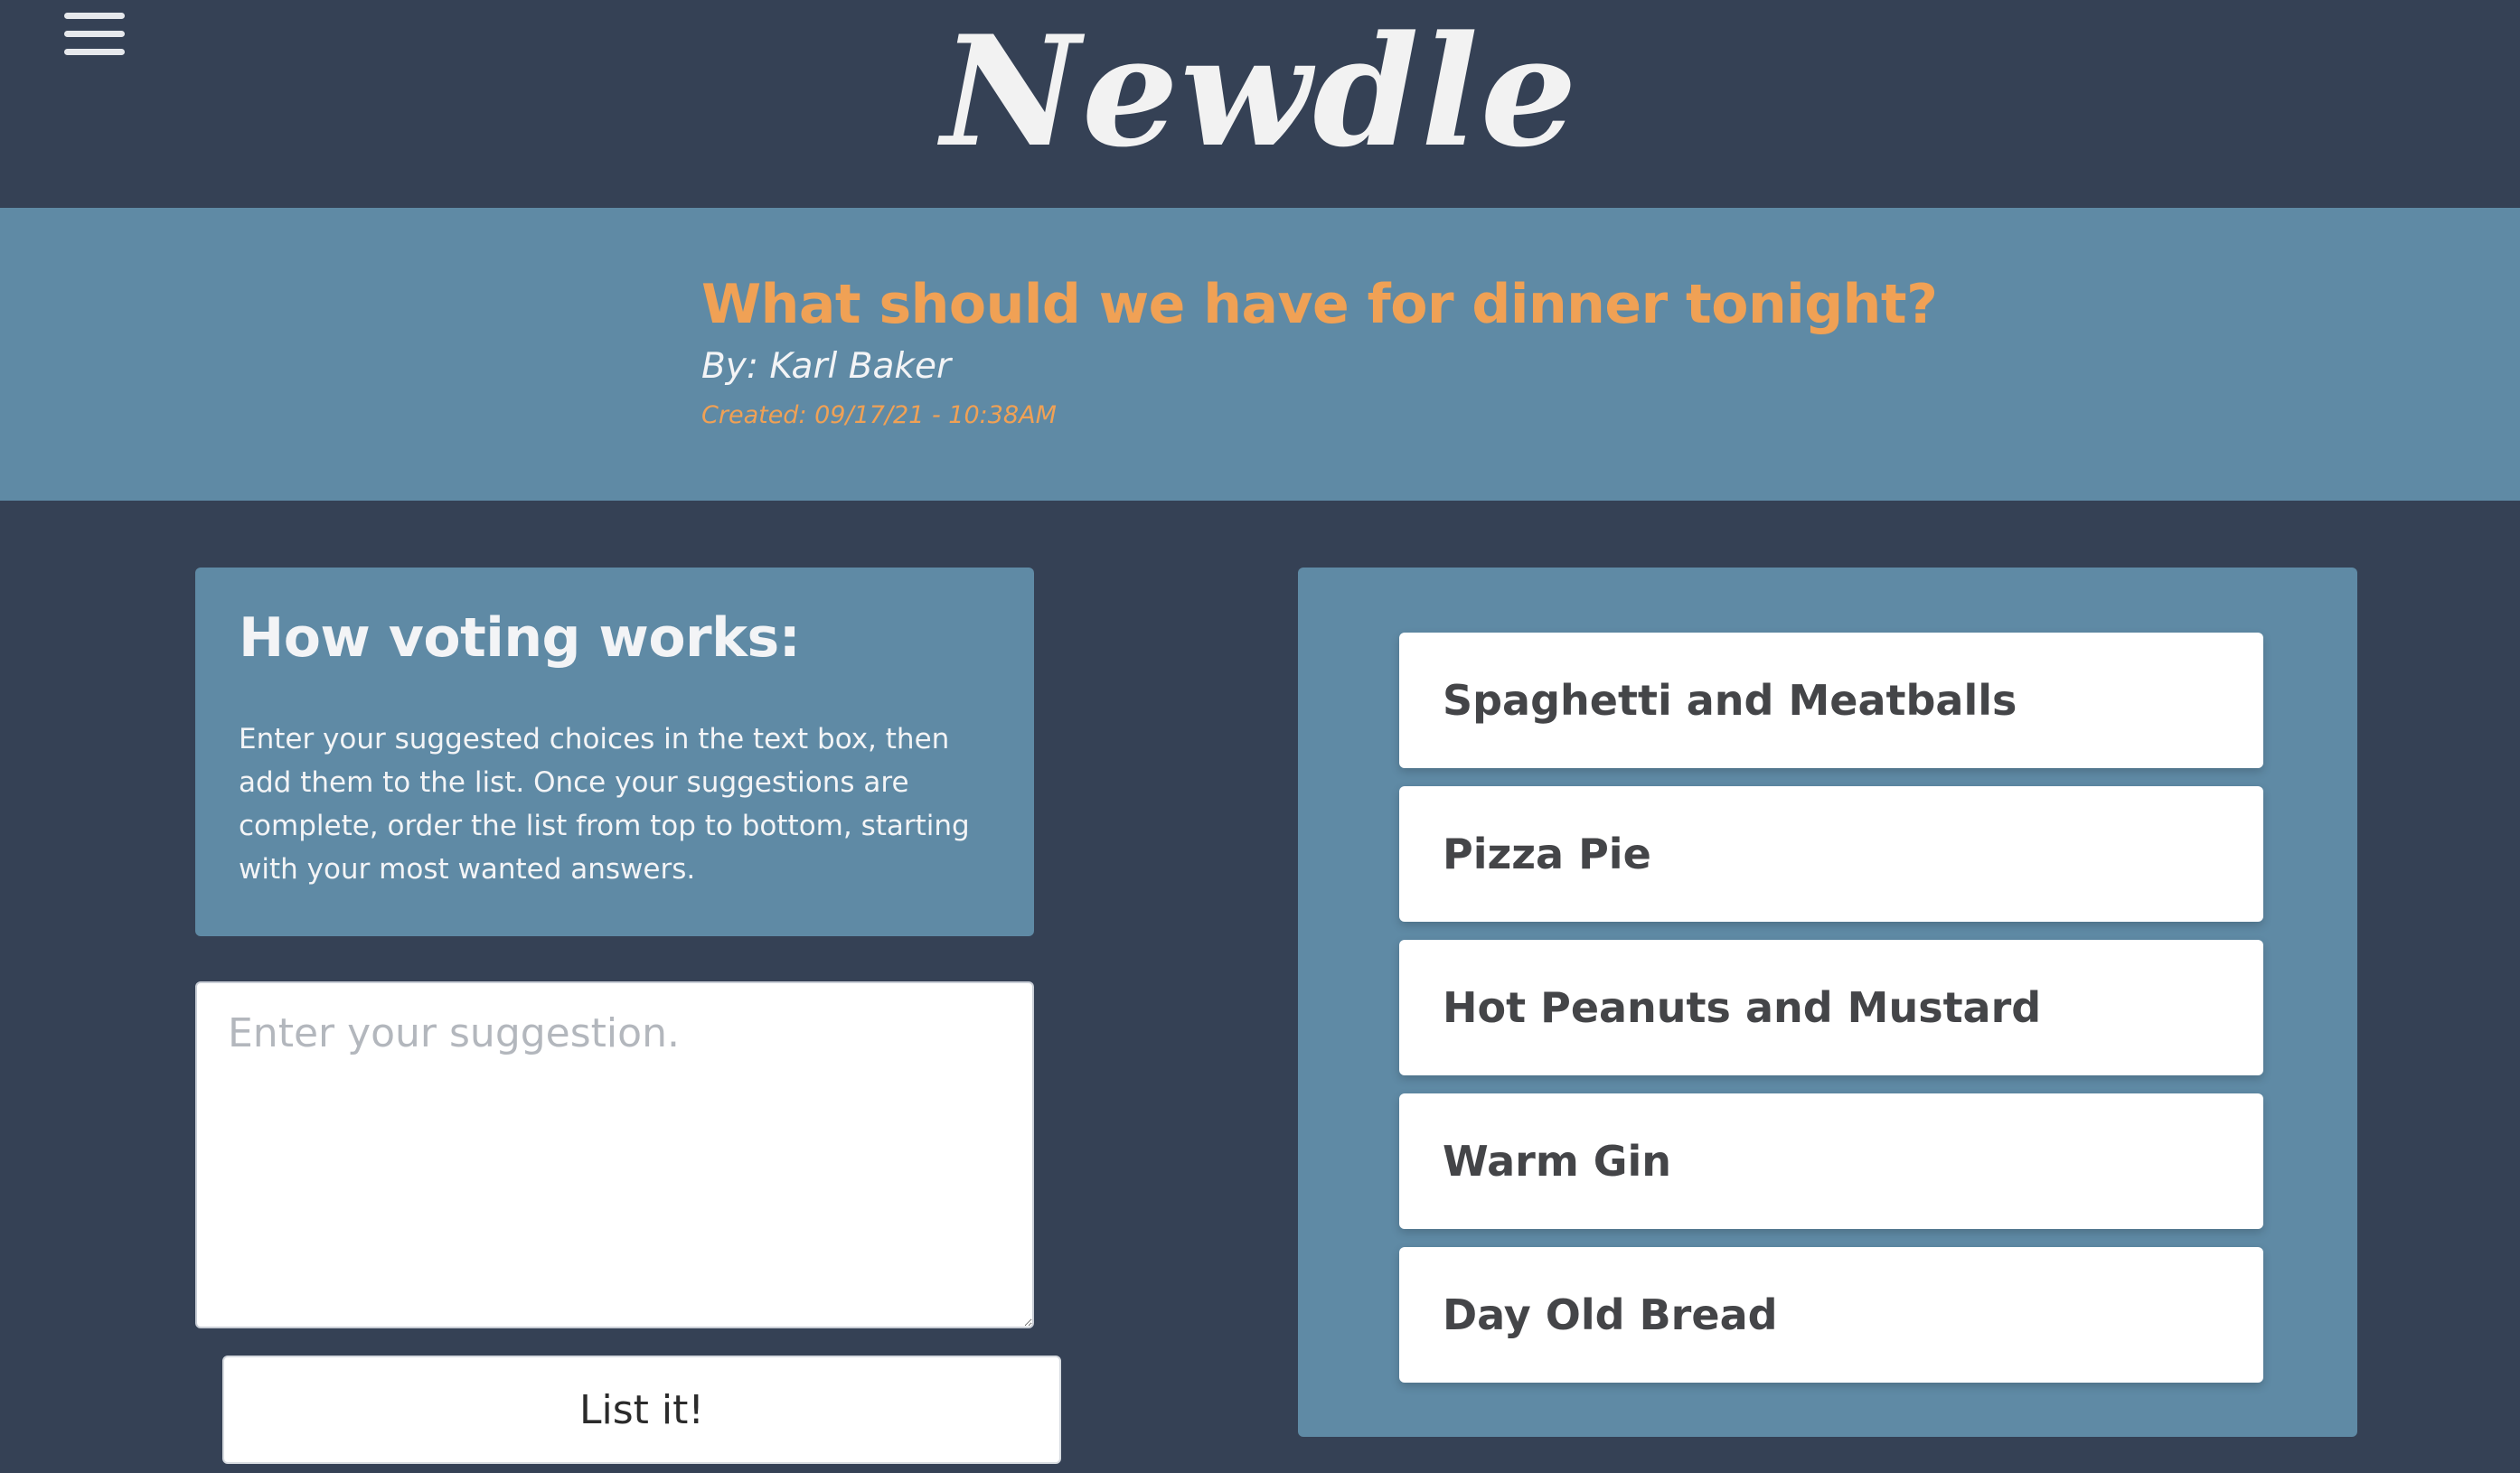 The image size is (2520, 1473). Describe the element at coordinates (642, 1410) in the screenshot. I see `list-it-button: List it!` at that location.